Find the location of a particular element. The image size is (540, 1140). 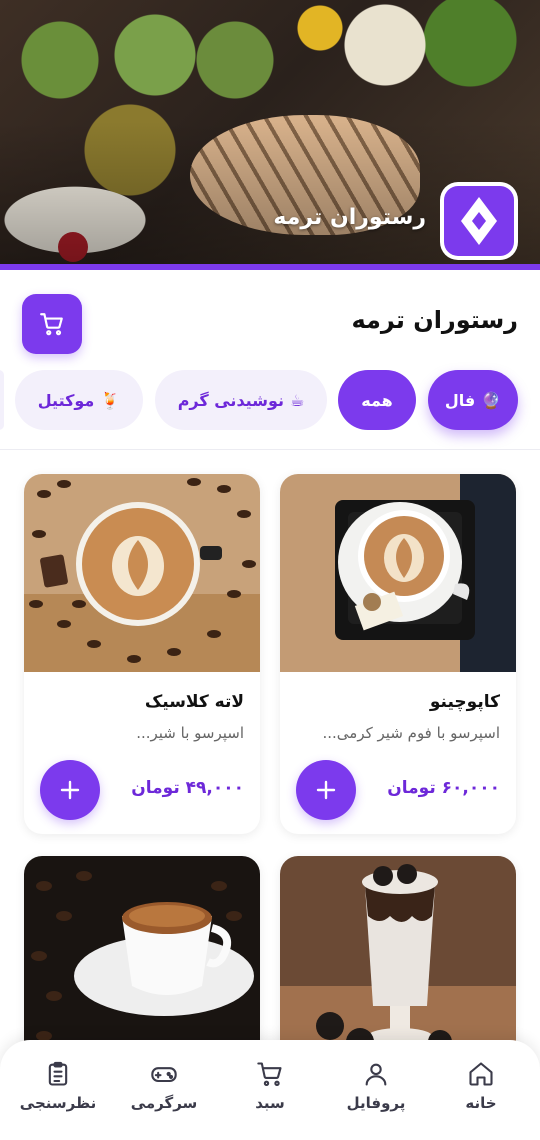

home-icon is located at coordinates (481, 1074).